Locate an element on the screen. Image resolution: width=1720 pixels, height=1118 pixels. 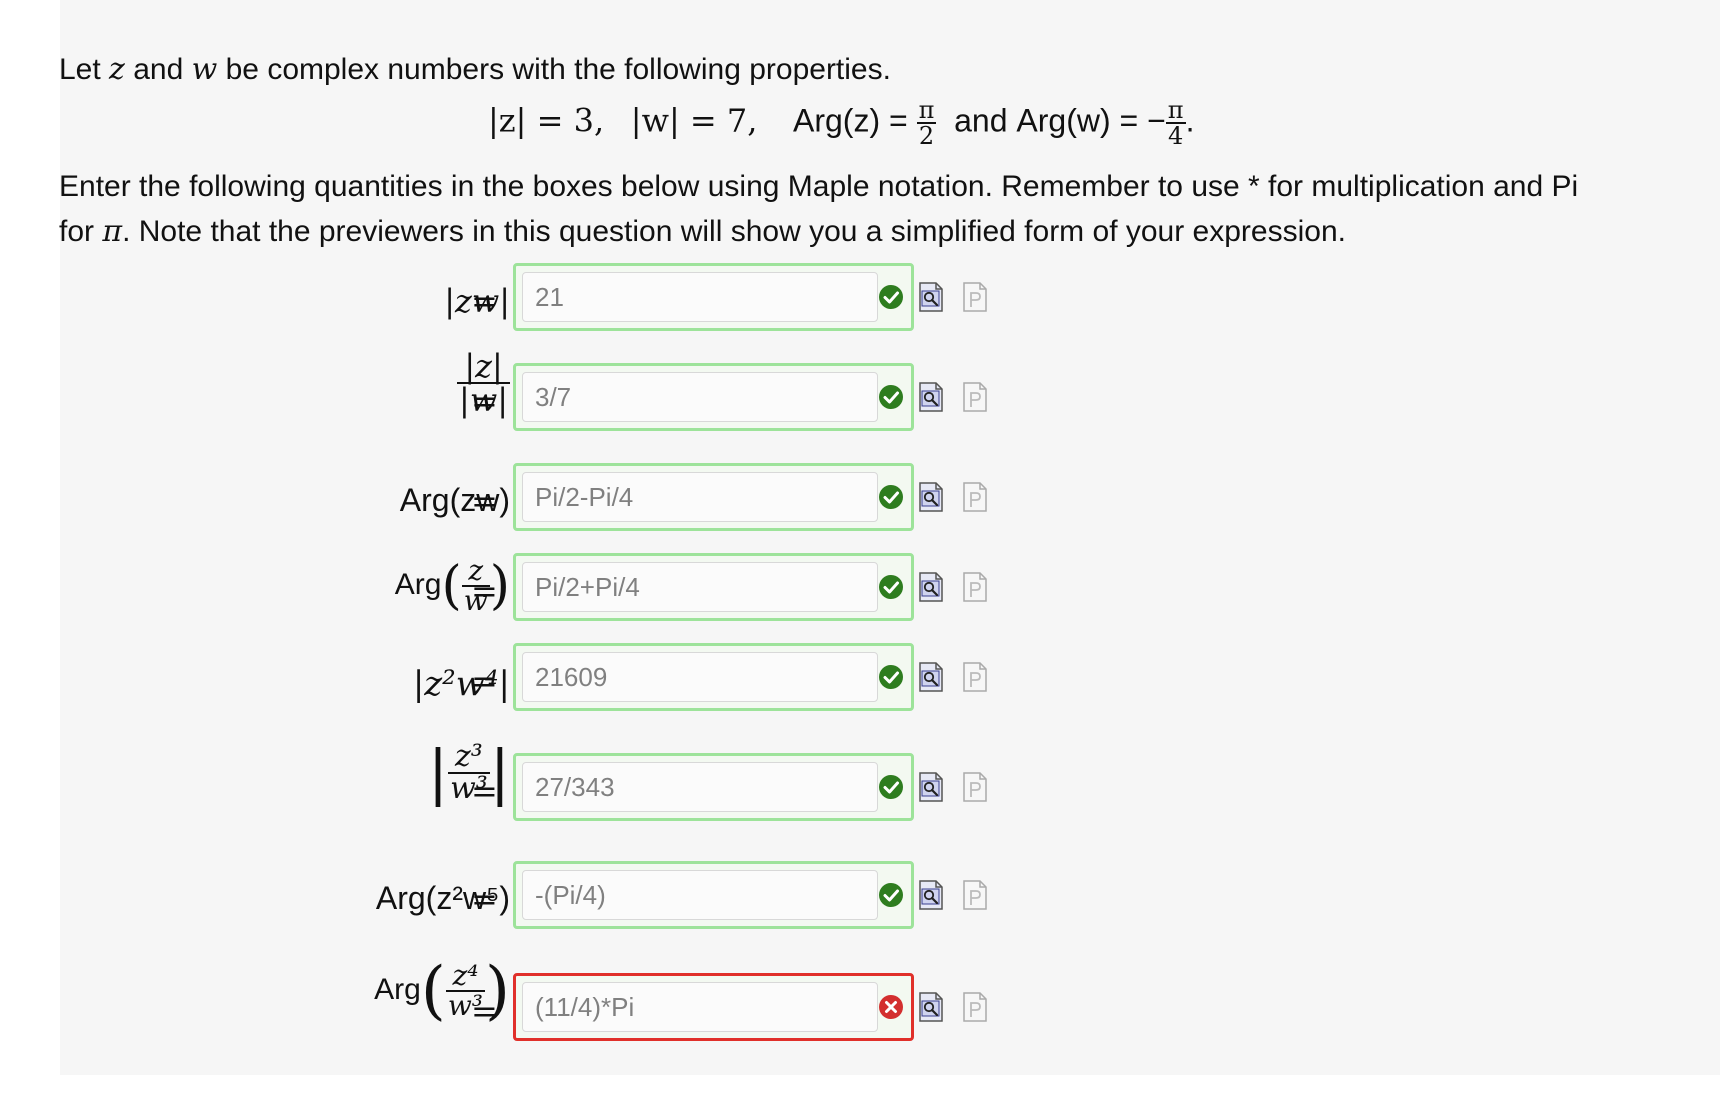
period: . is located at coordinates (1190, 120).